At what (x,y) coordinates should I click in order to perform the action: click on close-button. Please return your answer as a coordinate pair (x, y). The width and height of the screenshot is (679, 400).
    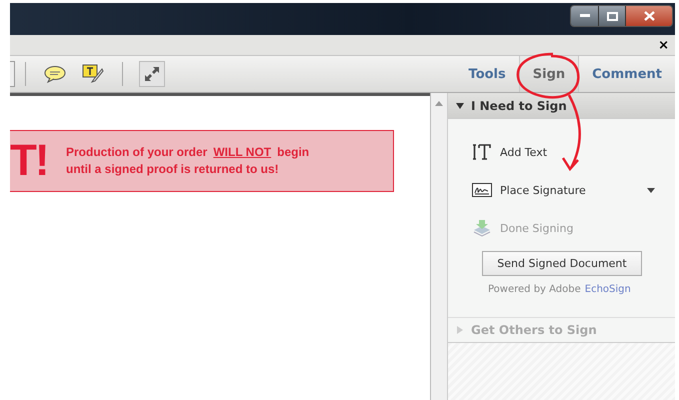
    Looking at the image, I should click on (648, 16).